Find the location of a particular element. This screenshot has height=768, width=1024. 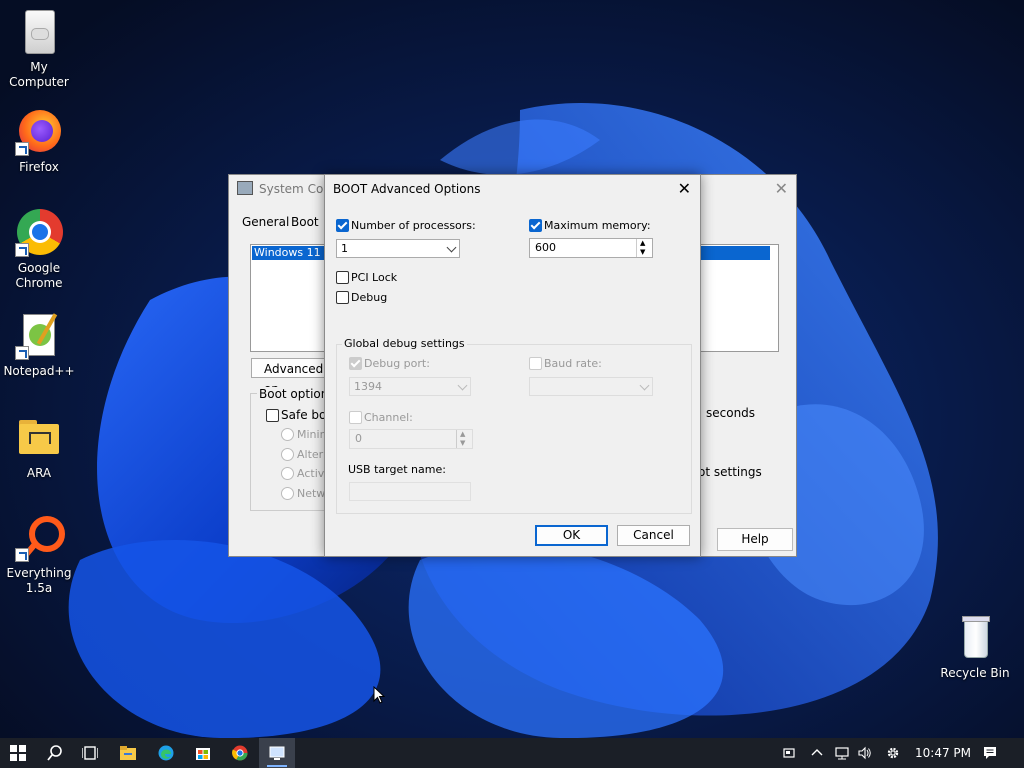

syscfg-close-icon: ✕ is located at coordinates (781, 188).